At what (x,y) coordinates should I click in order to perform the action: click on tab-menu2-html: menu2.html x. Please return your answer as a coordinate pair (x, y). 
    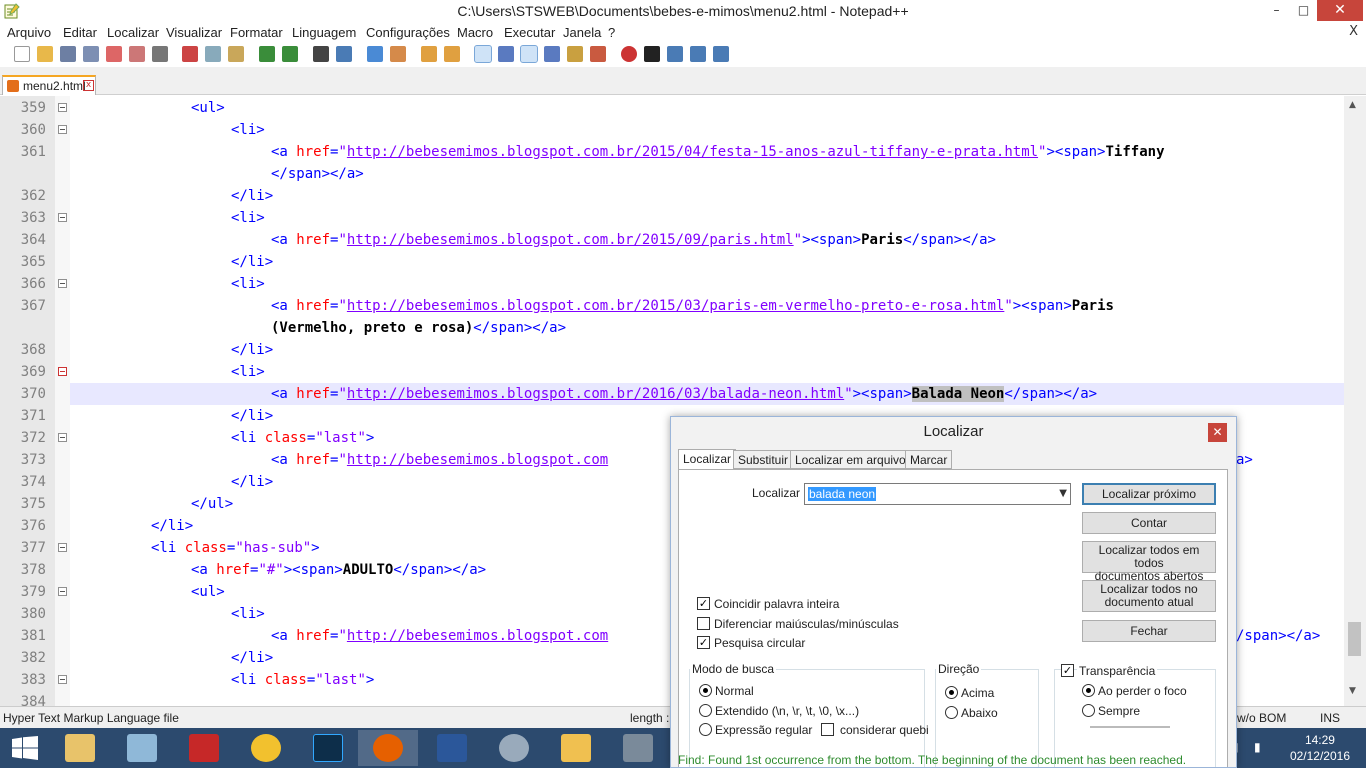
    Looking at the image, I should click on (49, 85).